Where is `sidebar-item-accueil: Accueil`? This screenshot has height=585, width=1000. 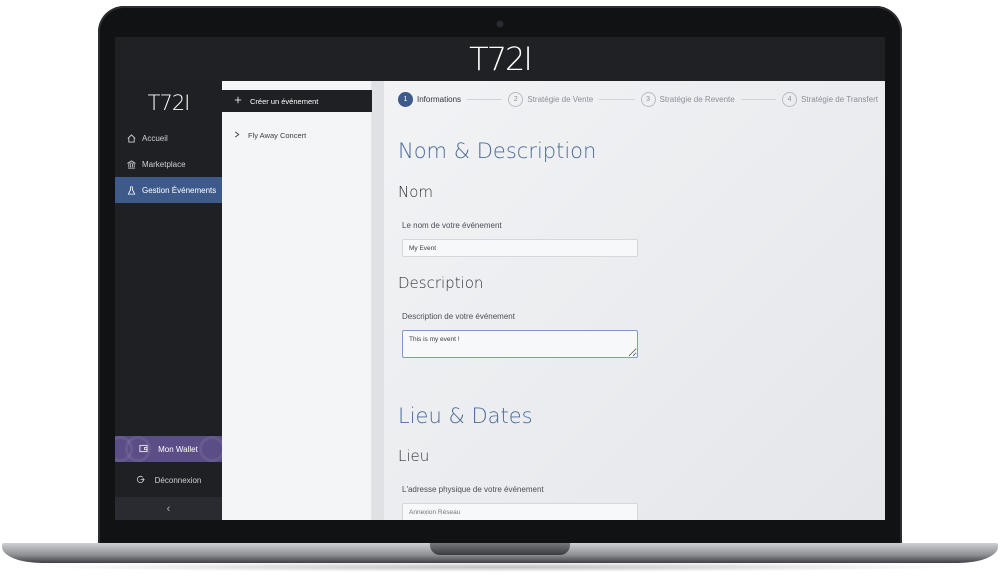
sidebar-item-accueil: Accueil is located at coordinates (168, 138).